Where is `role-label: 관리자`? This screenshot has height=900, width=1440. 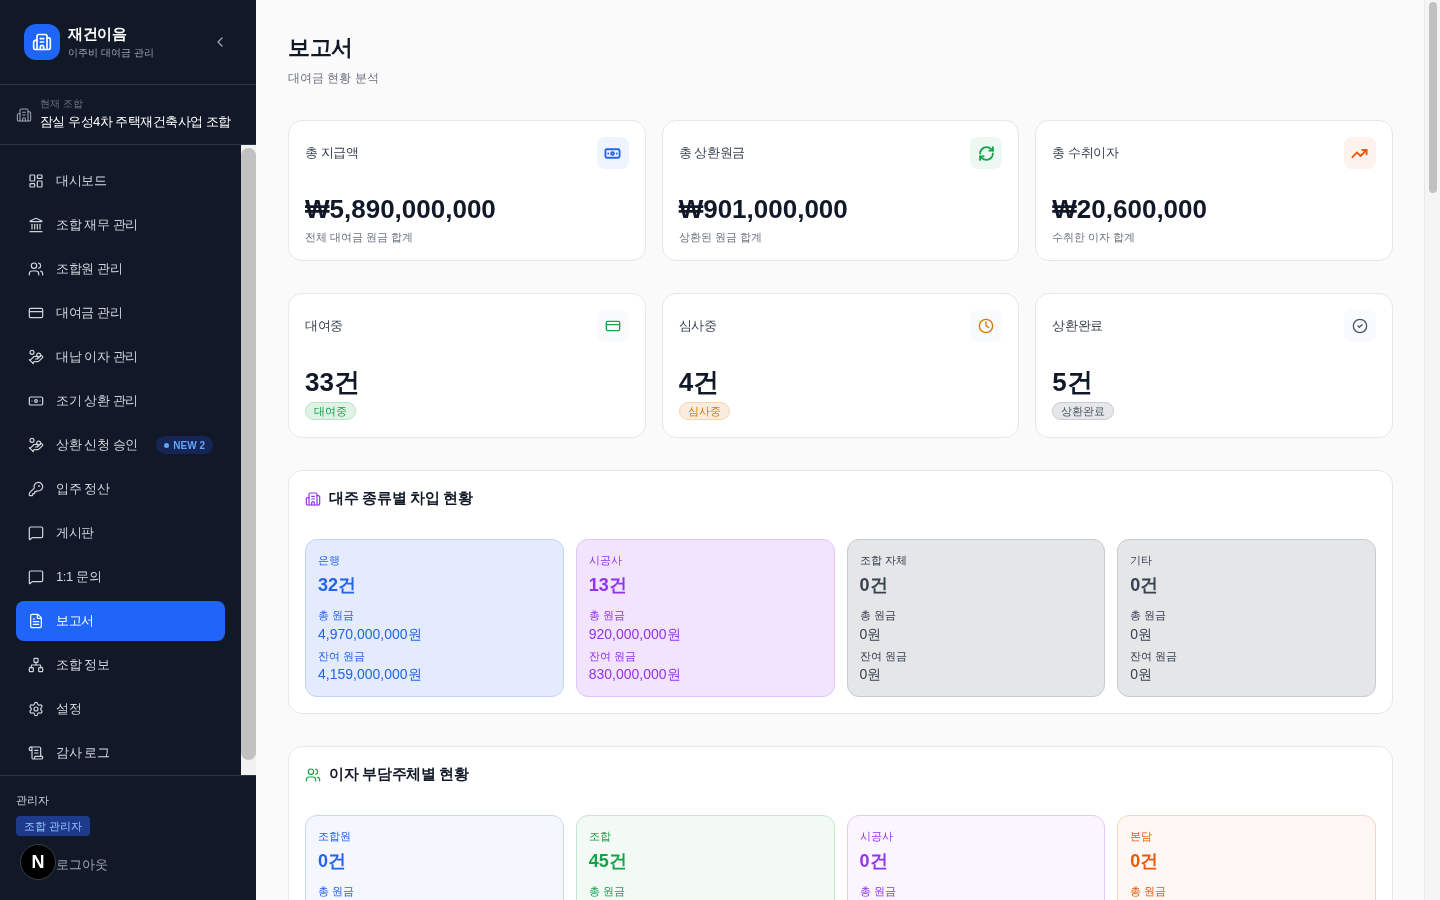 role-label: 관리자 is located at coordinates (32, 800).